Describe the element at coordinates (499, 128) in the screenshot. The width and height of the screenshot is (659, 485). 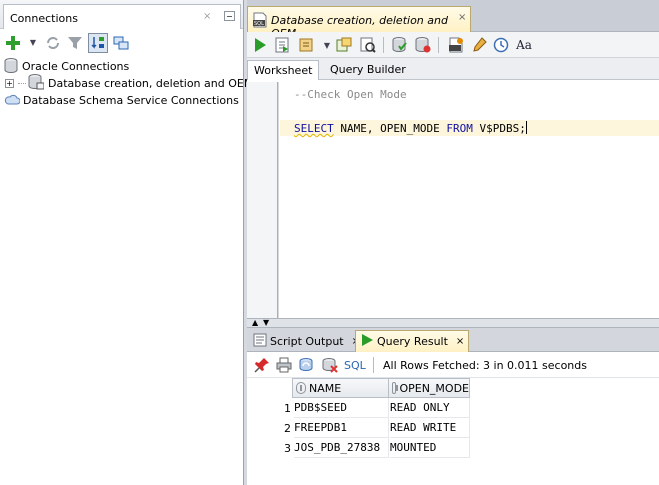
I see `code-table: V$PDBS;` at that location.